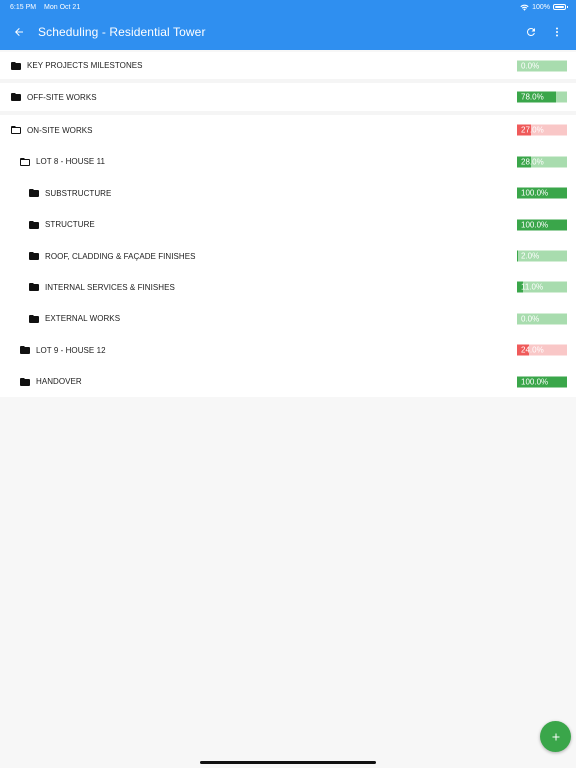 The width and height of the screenshot is (576, 768). I want to click on progress-bar: 28.0%, so click(542, 162).